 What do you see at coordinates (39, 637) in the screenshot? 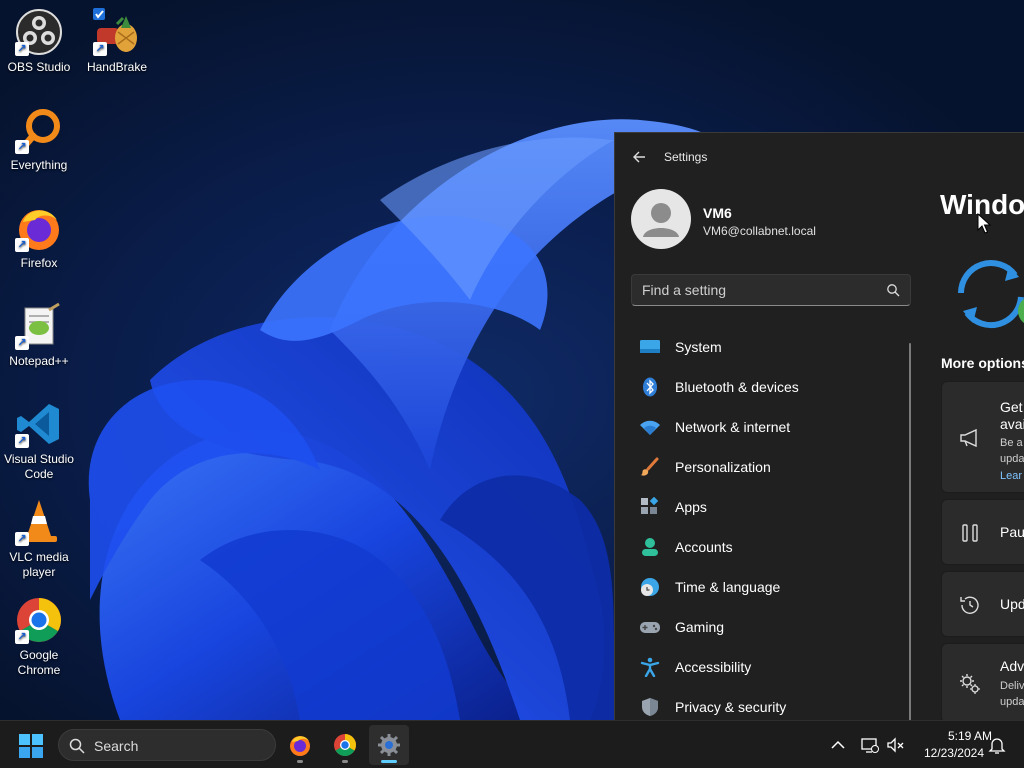
I see `desktop-icon-chrome: ↗ Google Chrome` at bounding box center [39, 637].